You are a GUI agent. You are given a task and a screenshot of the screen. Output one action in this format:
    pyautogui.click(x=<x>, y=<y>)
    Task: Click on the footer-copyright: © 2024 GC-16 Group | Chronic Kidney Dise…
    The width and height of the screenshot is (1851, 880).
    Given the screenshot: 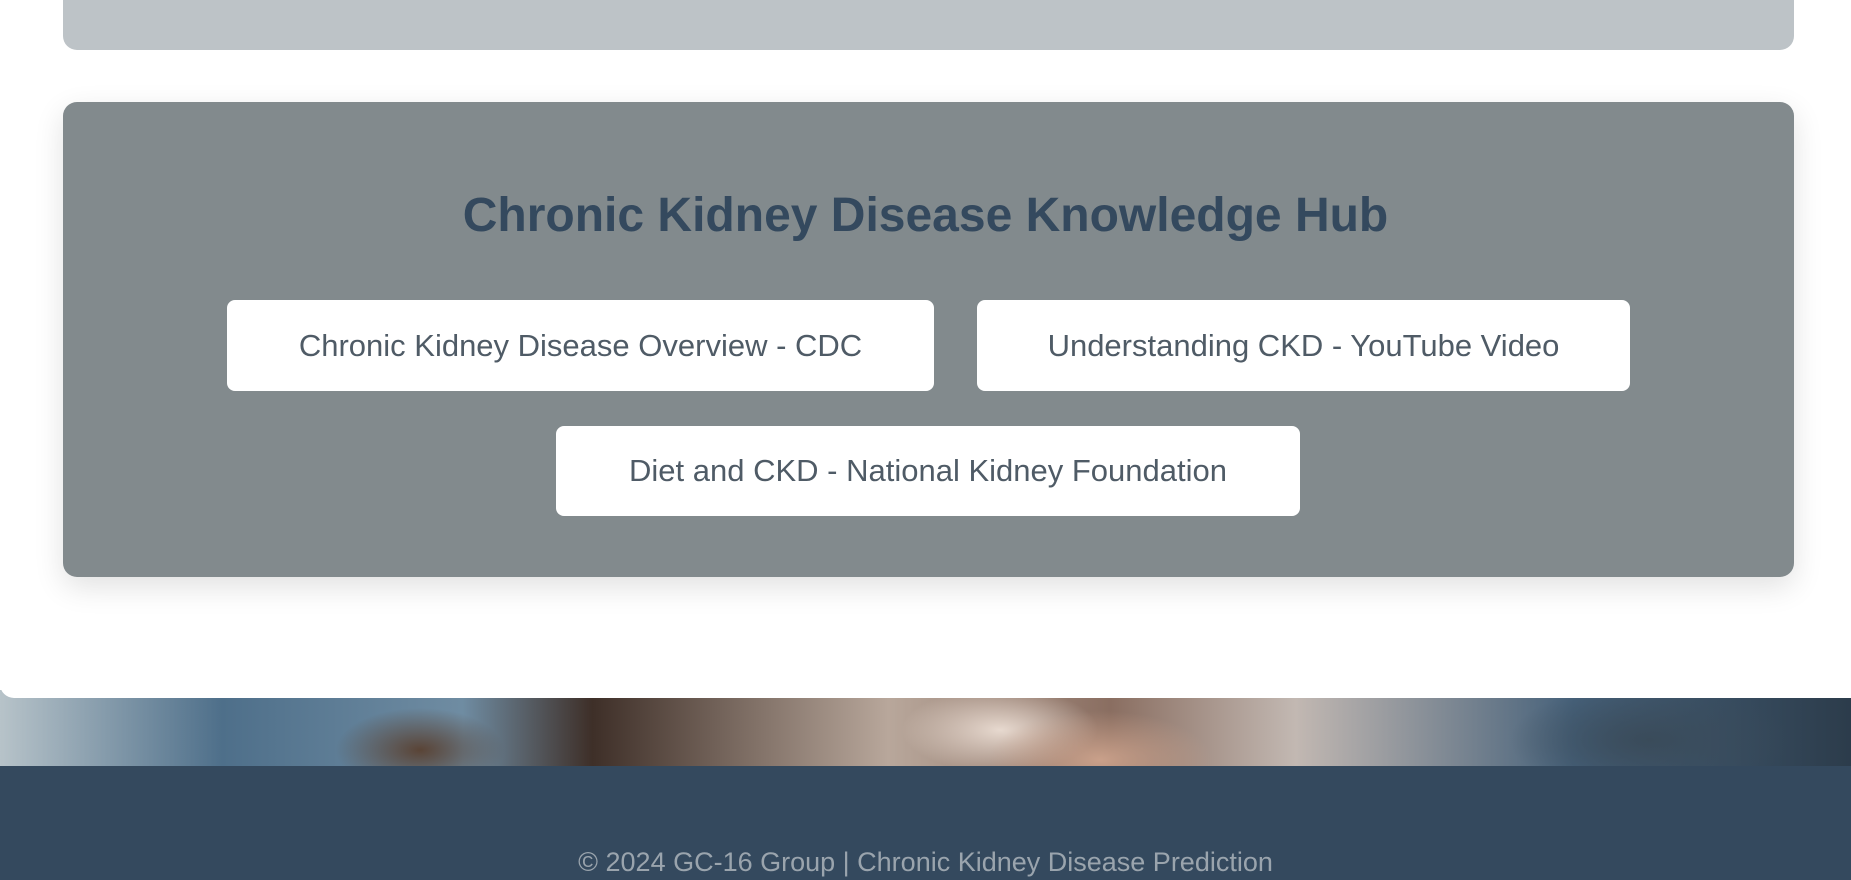 What is the action you would take?
    pyautogui.click(x=925, y=862)
    